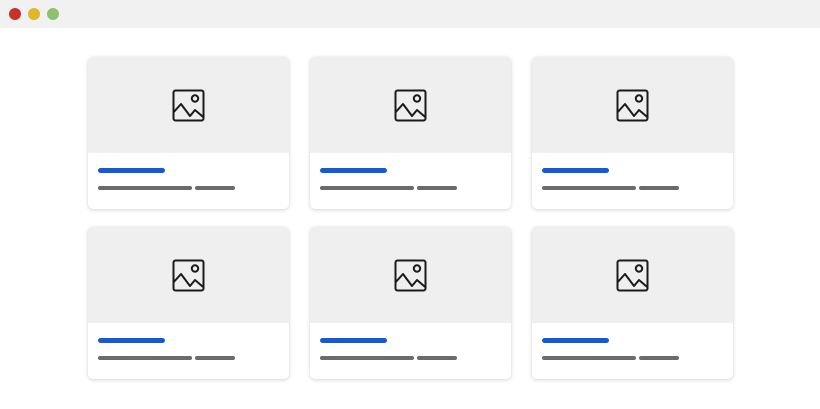 Image resolution: width=820 pixels, height=409 pixels. Describe the element at coordinates (15, 14) in the screenshot. I see `close-window-button` at that location.